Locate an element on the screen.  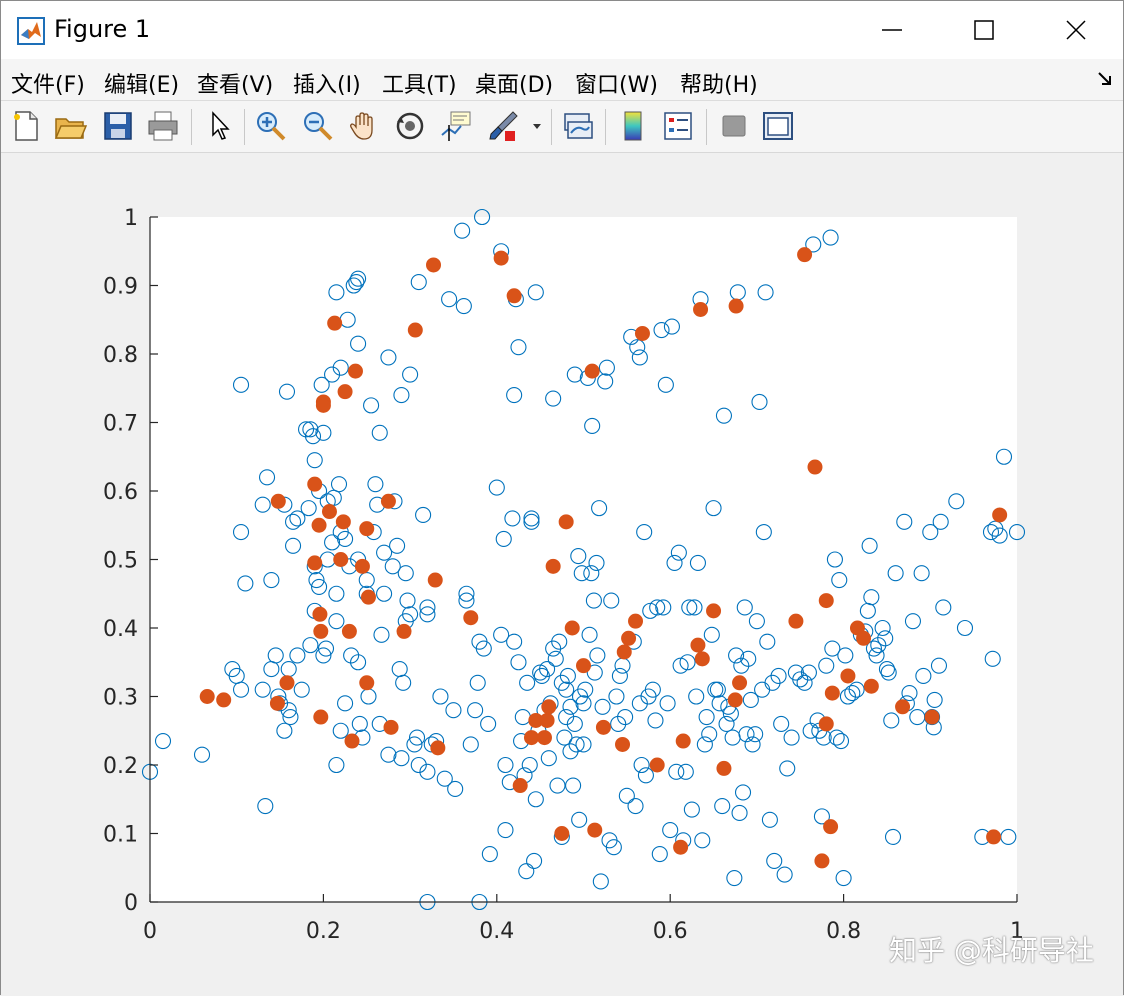
zoom-out-icon is located at coordinates (318, 126).